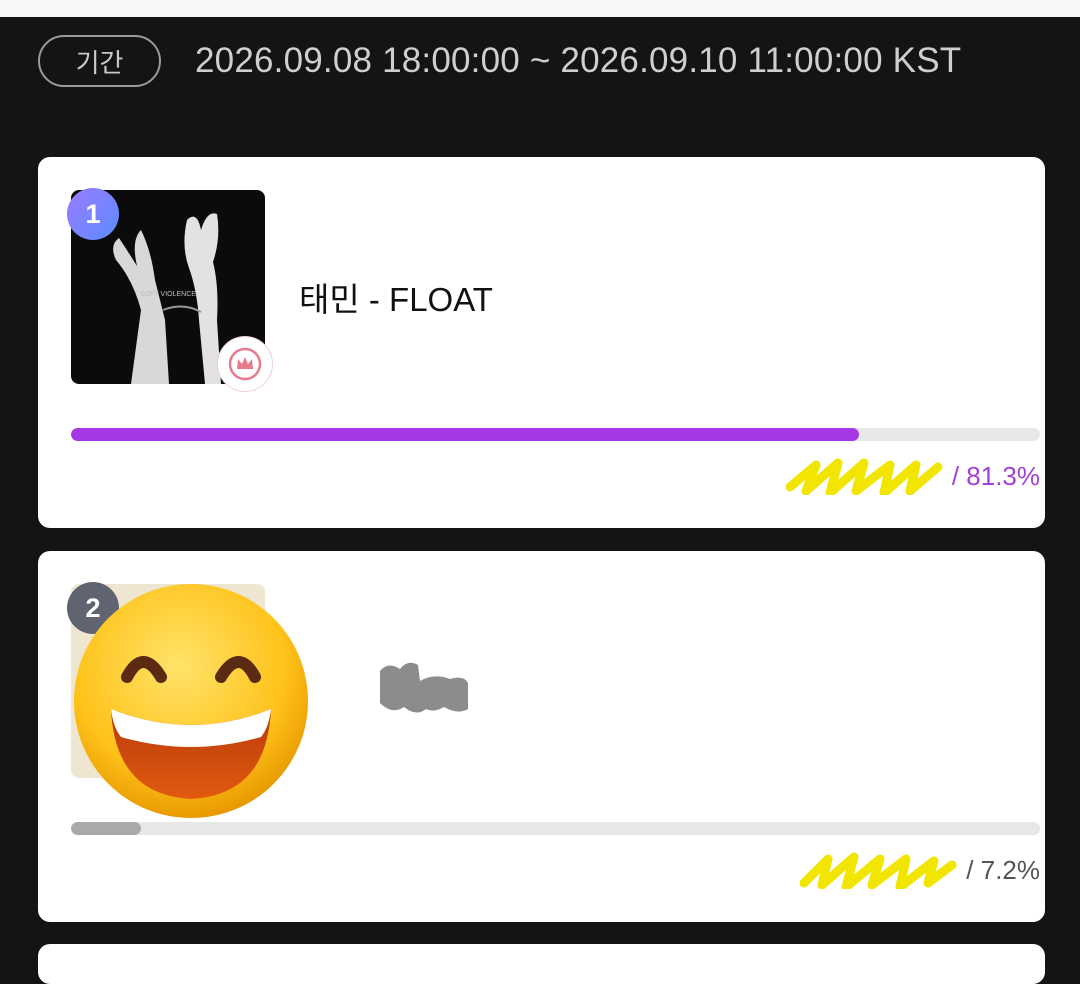 The image size is (1080, 984). Describe the element at coordinates (99, 61) in the screenshot. I see `period-label-badge: 기간` at that location.